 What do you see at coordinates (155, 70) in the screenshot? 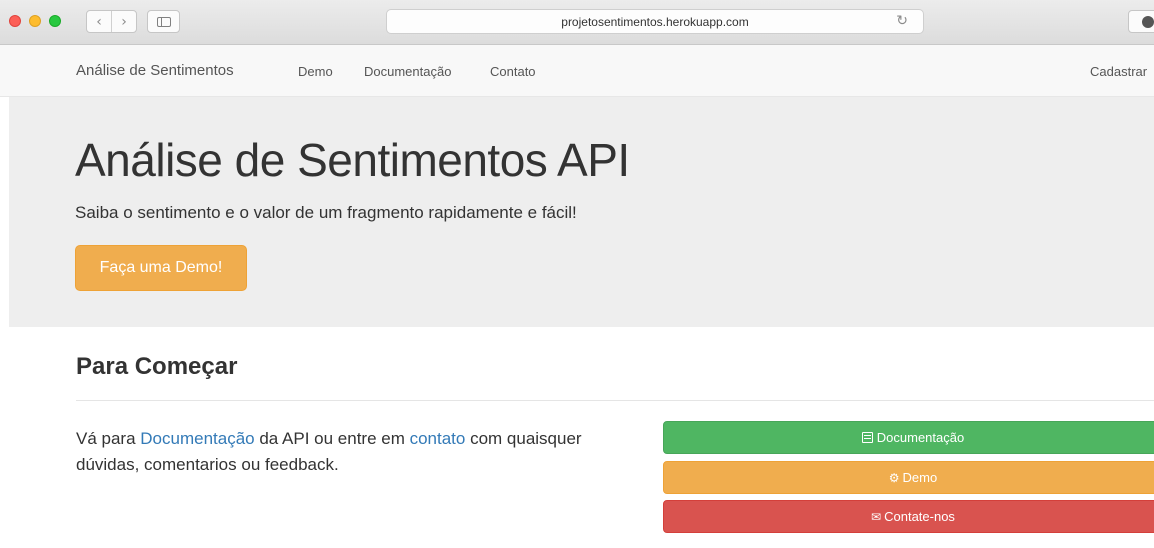
I see `navbar-brand: Análise de Sentimentos` at bounding box center [155, 70].